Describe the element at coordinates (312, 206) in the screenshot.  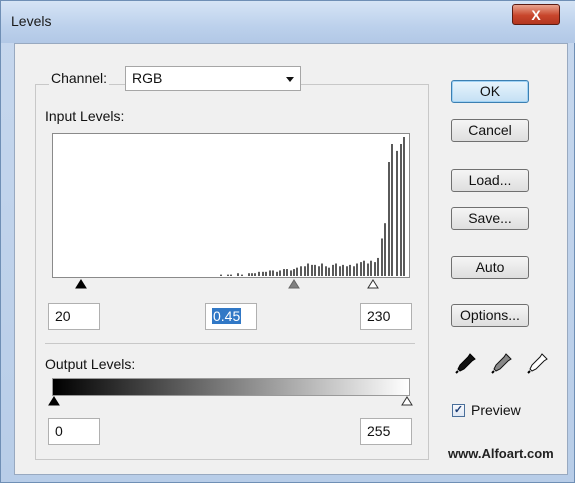
I see `histogram-graph` at that location.